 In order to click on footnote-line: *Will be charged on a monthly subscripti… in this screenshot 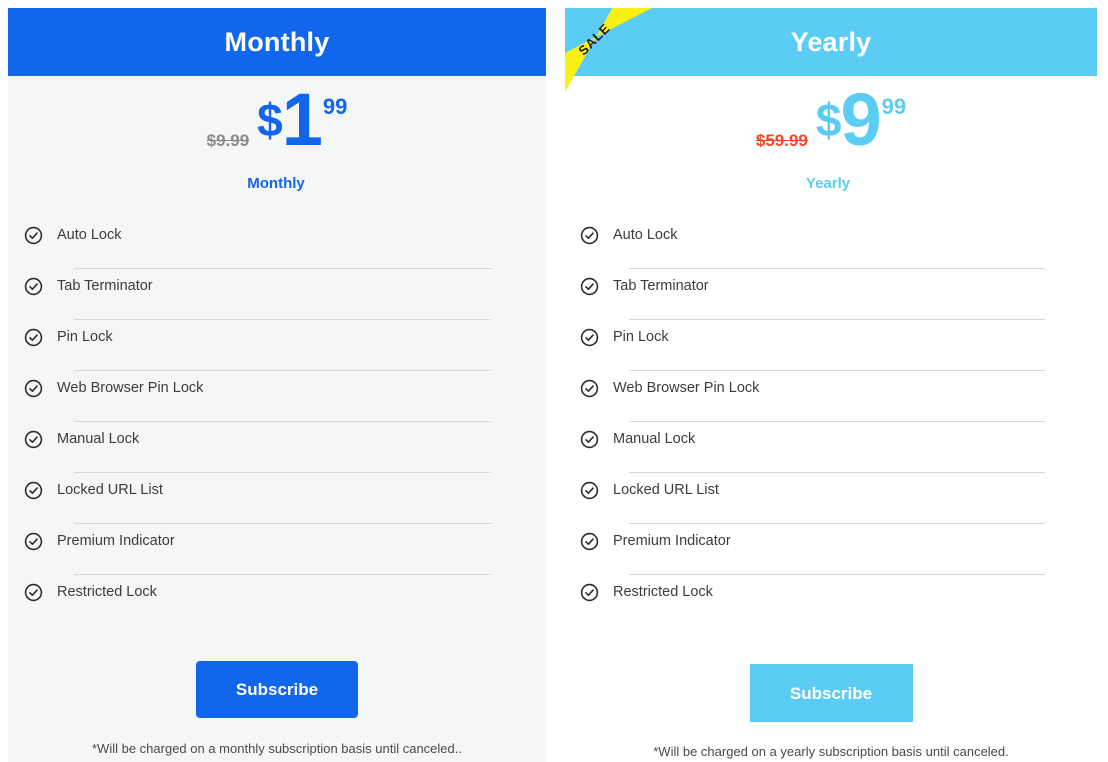, I will do `click(277, 748)`.